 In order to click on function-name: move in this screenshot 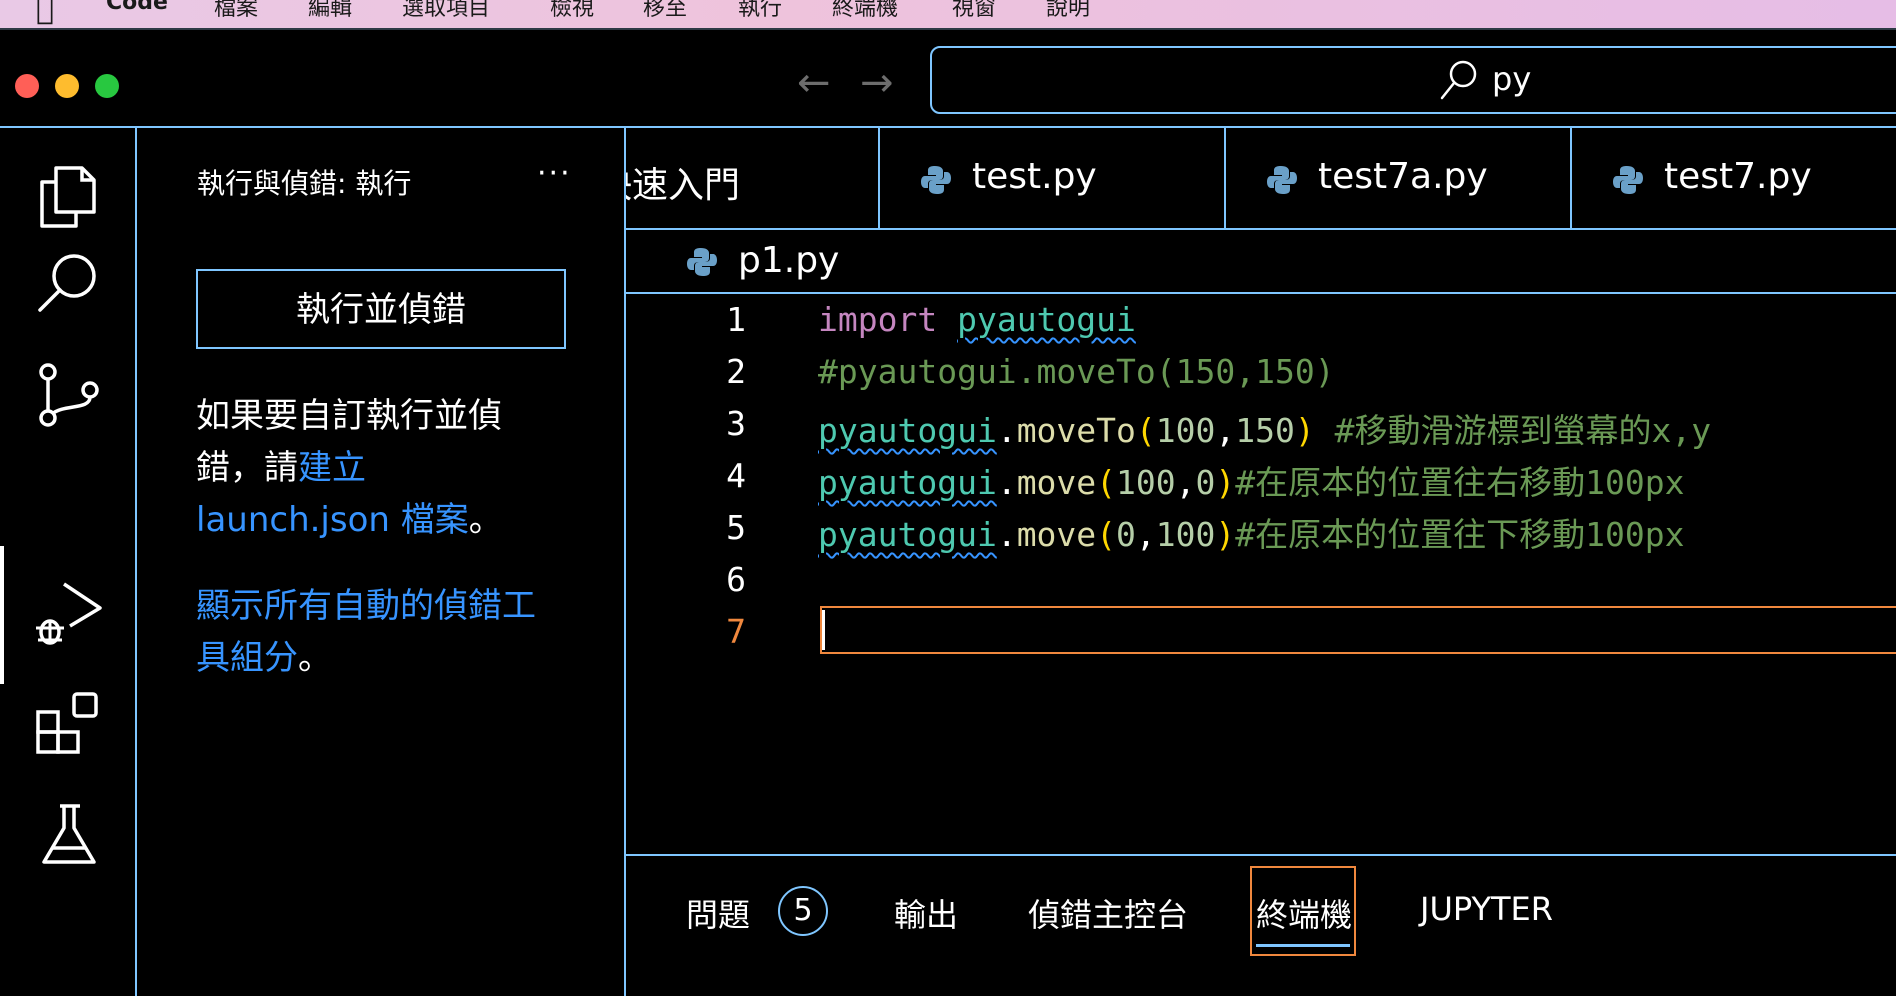, I will do `click(1056, 482)`.